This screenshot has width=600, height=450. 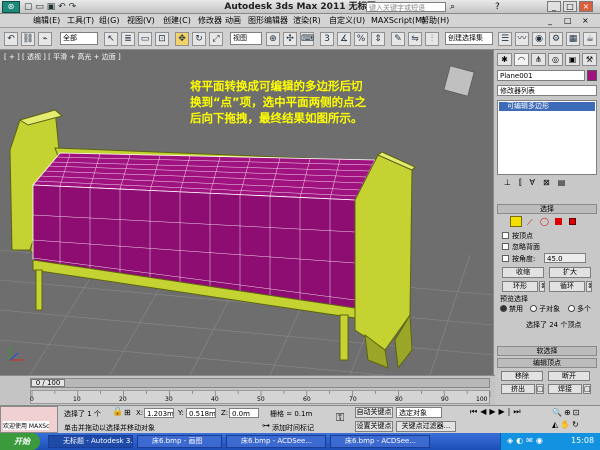 I want to click on time-slider: 0 / 100, so click(x=260, y=383).